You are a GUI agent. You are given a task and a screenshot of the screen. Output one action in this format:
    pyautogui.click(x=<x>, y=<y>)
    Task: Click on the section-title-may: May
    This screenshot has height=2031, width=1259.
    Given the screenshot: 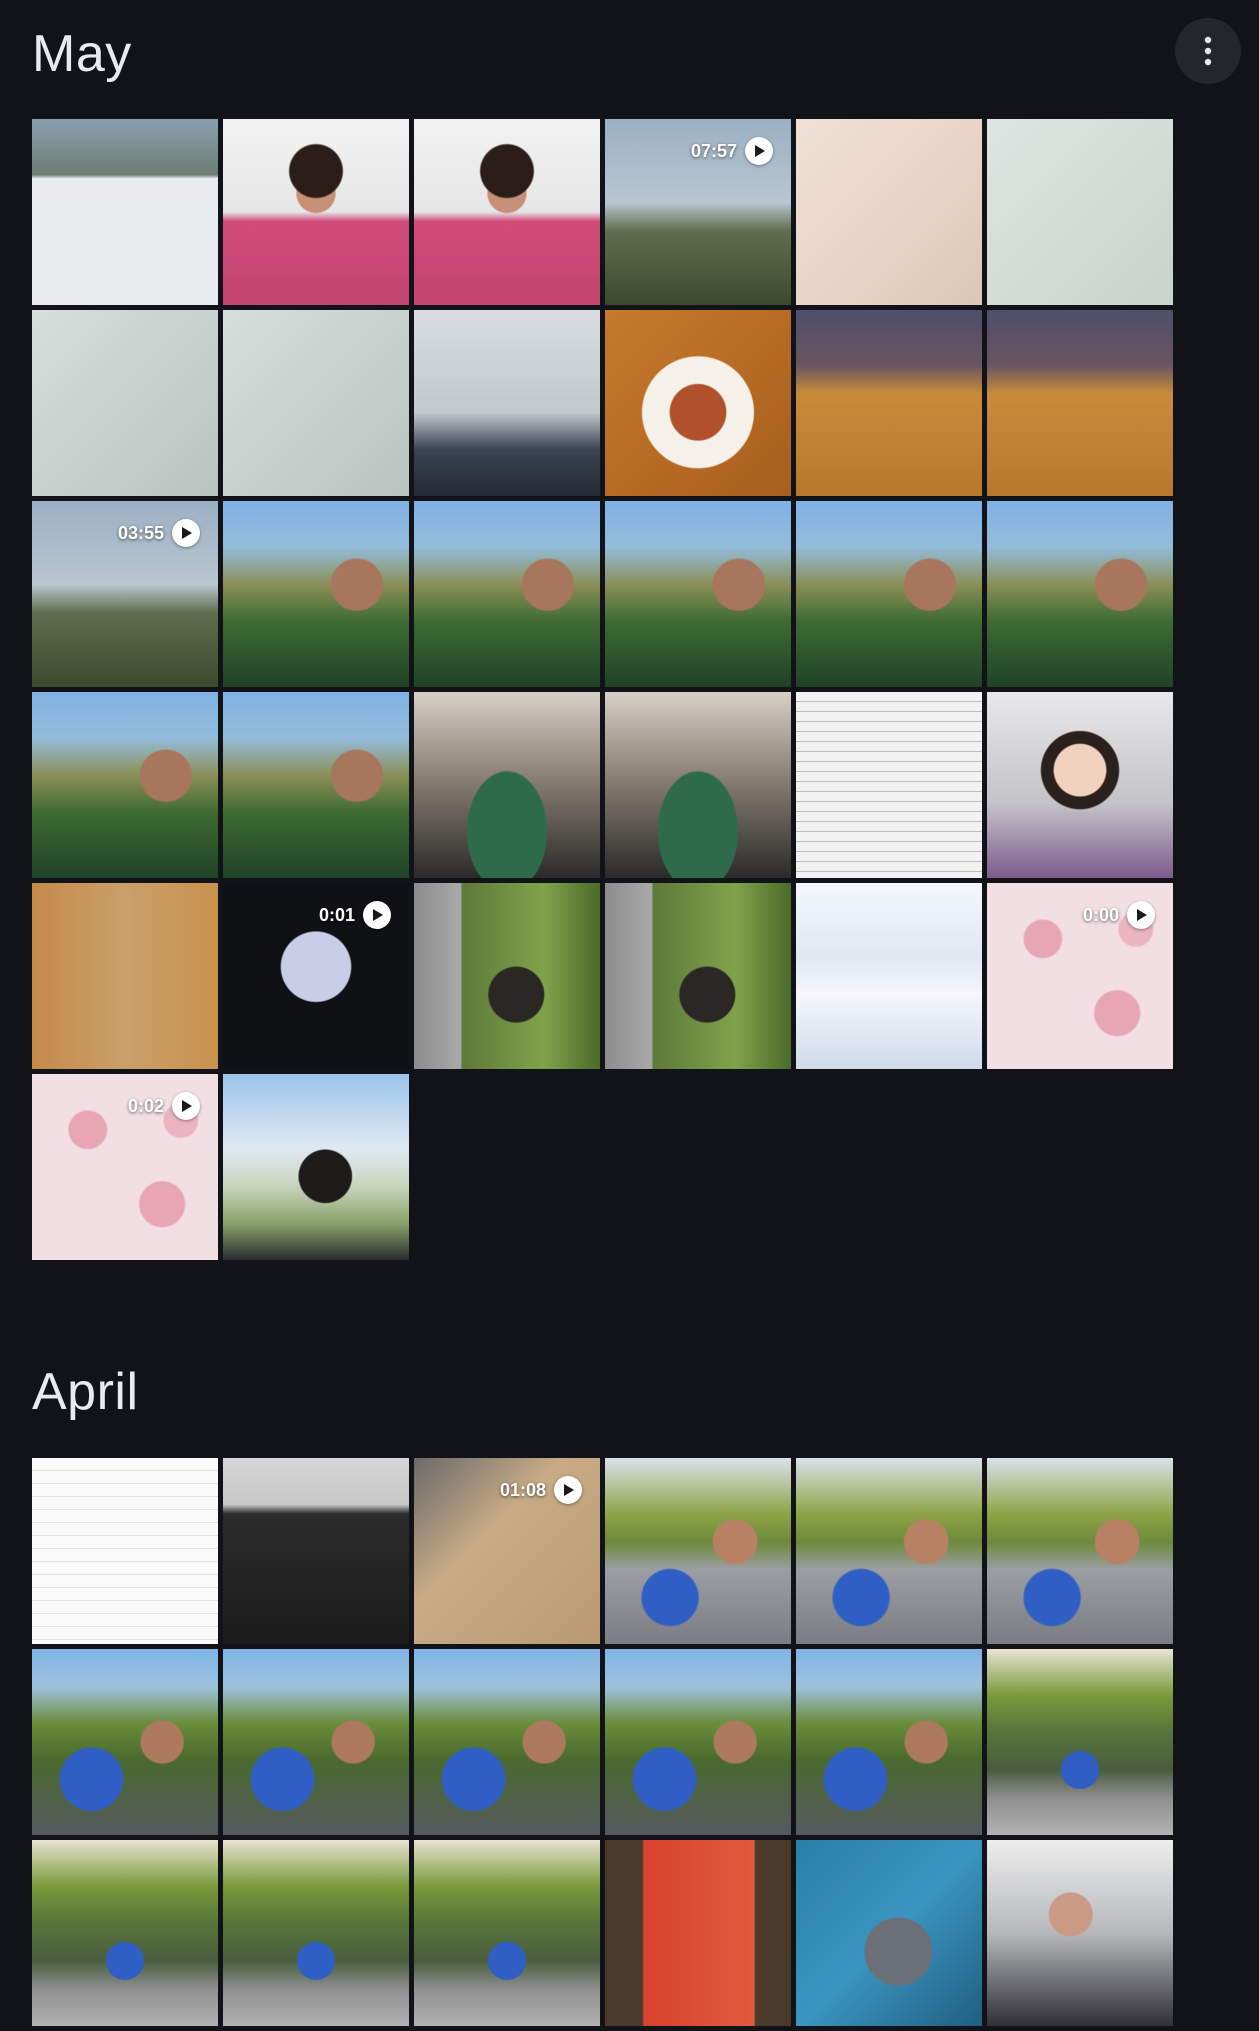 What is the action you would take?
    pyautogui.click(x=82, y=54)
    